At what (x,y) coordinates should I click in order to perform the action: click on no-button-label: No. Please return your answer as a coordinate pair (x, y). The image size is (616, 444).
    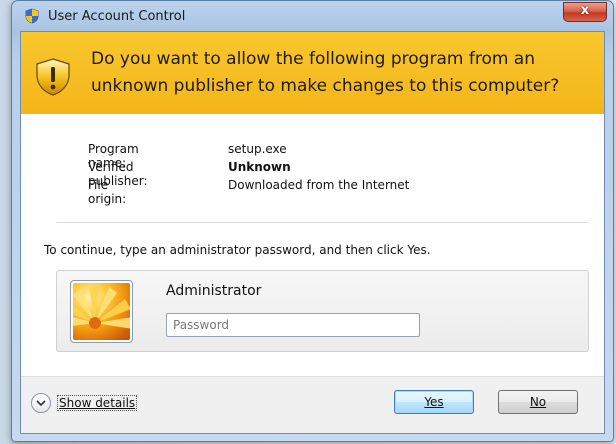
    Looking at the image, I should click on (538, 402).